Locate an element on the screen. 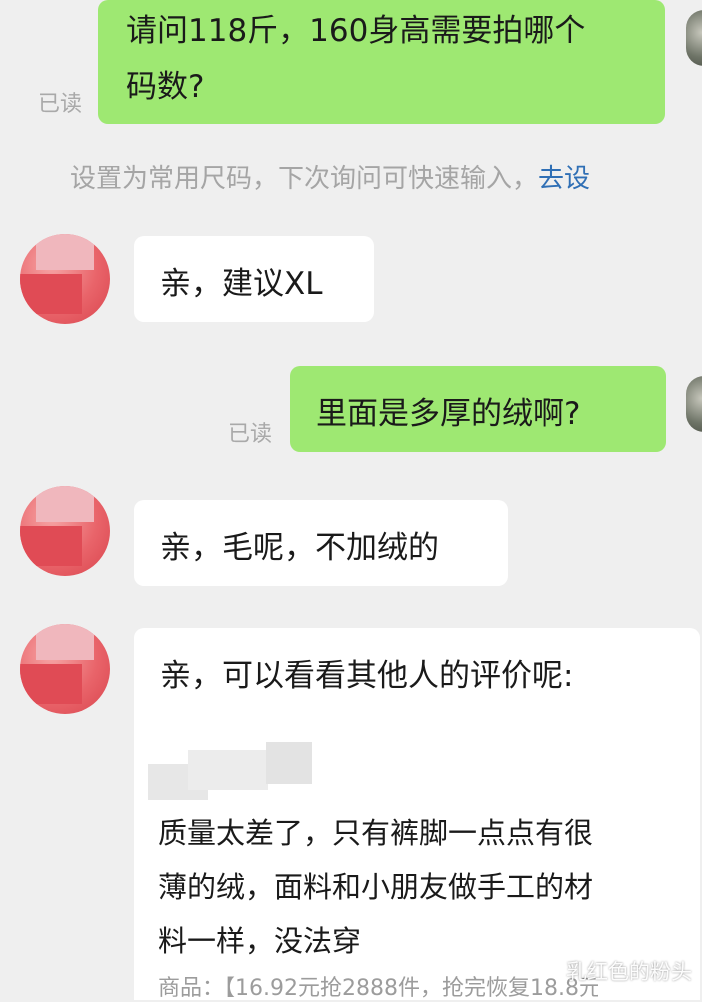 Image resolution: width=702 pixels, height=1002 pixels. review-text-line: 质量太差了，只有裤脚一点点有很 is located at coordinates (376, 833).